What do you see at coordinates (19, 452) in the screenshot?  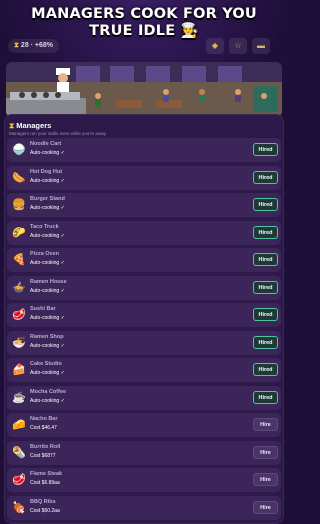 I see `manager-food-icon: 🌯` at bounding box center [19, 452].